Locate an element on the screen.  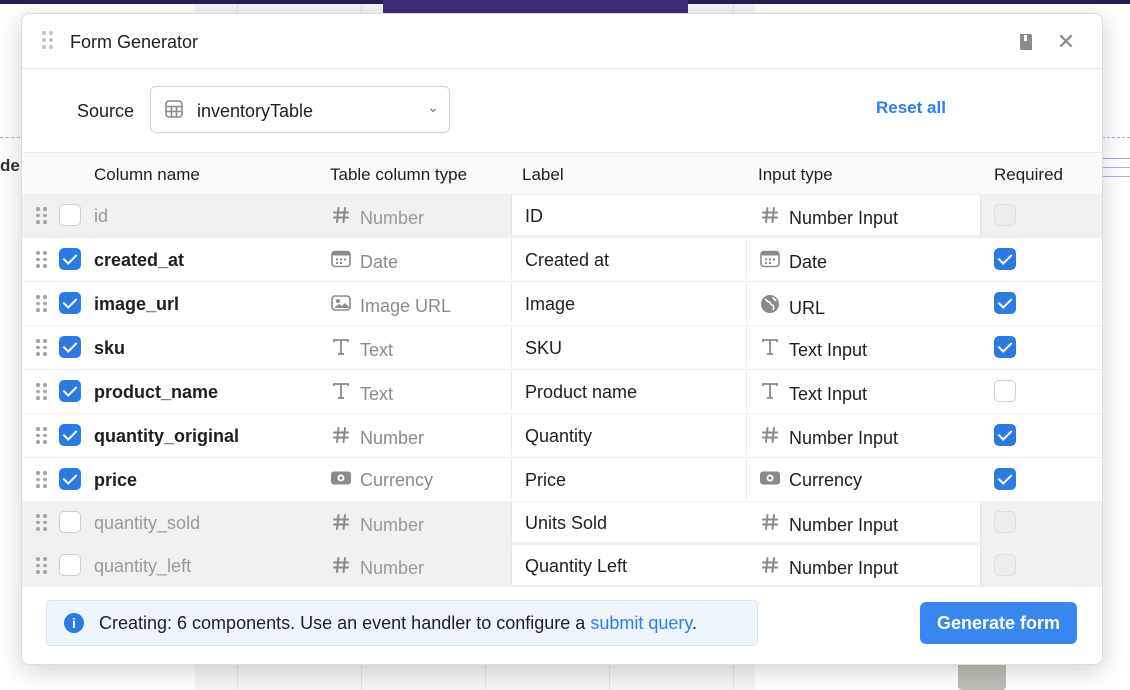
modal-title: Form Generator is located at coordinates (134, 42).